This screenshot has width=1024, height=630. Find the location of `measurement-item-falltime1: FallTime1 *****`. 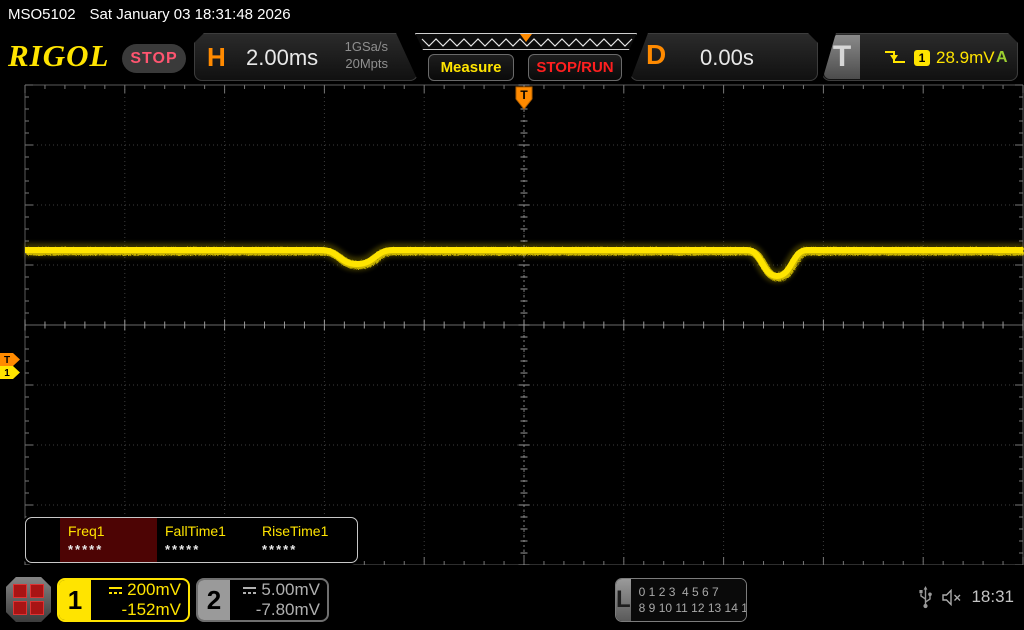

measurement-item-falltime1: FallTime1 ***** is located at coordinates (205, 540).